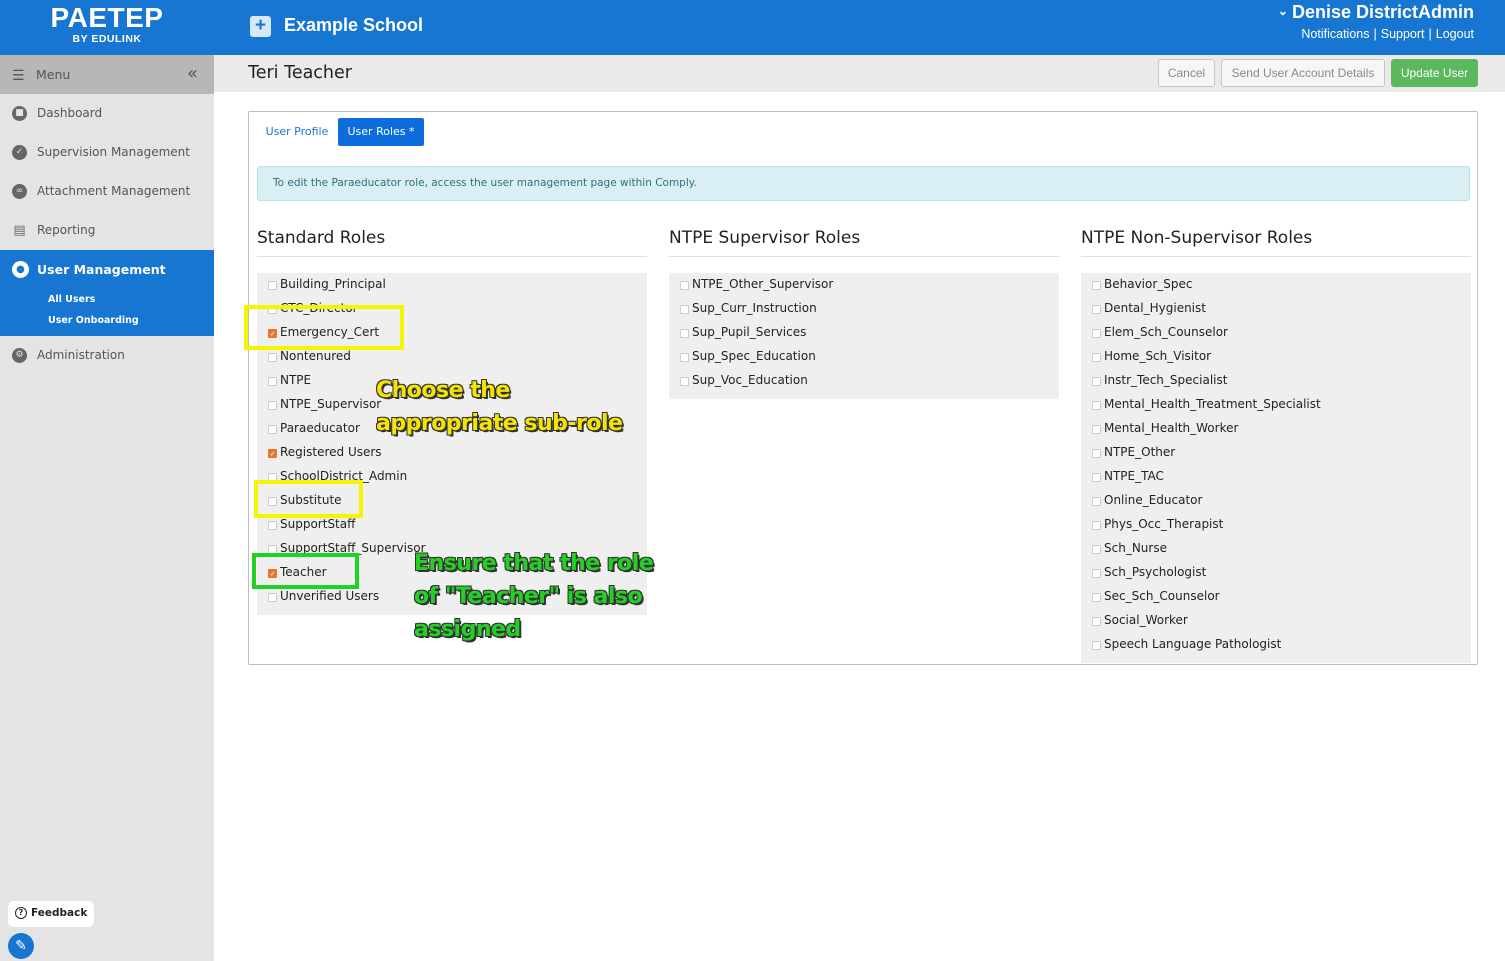  What do you see at coordinates (333, 284) in the screenshot?
I see `role-label: Building_Principal` at bounding box center [333, 284].